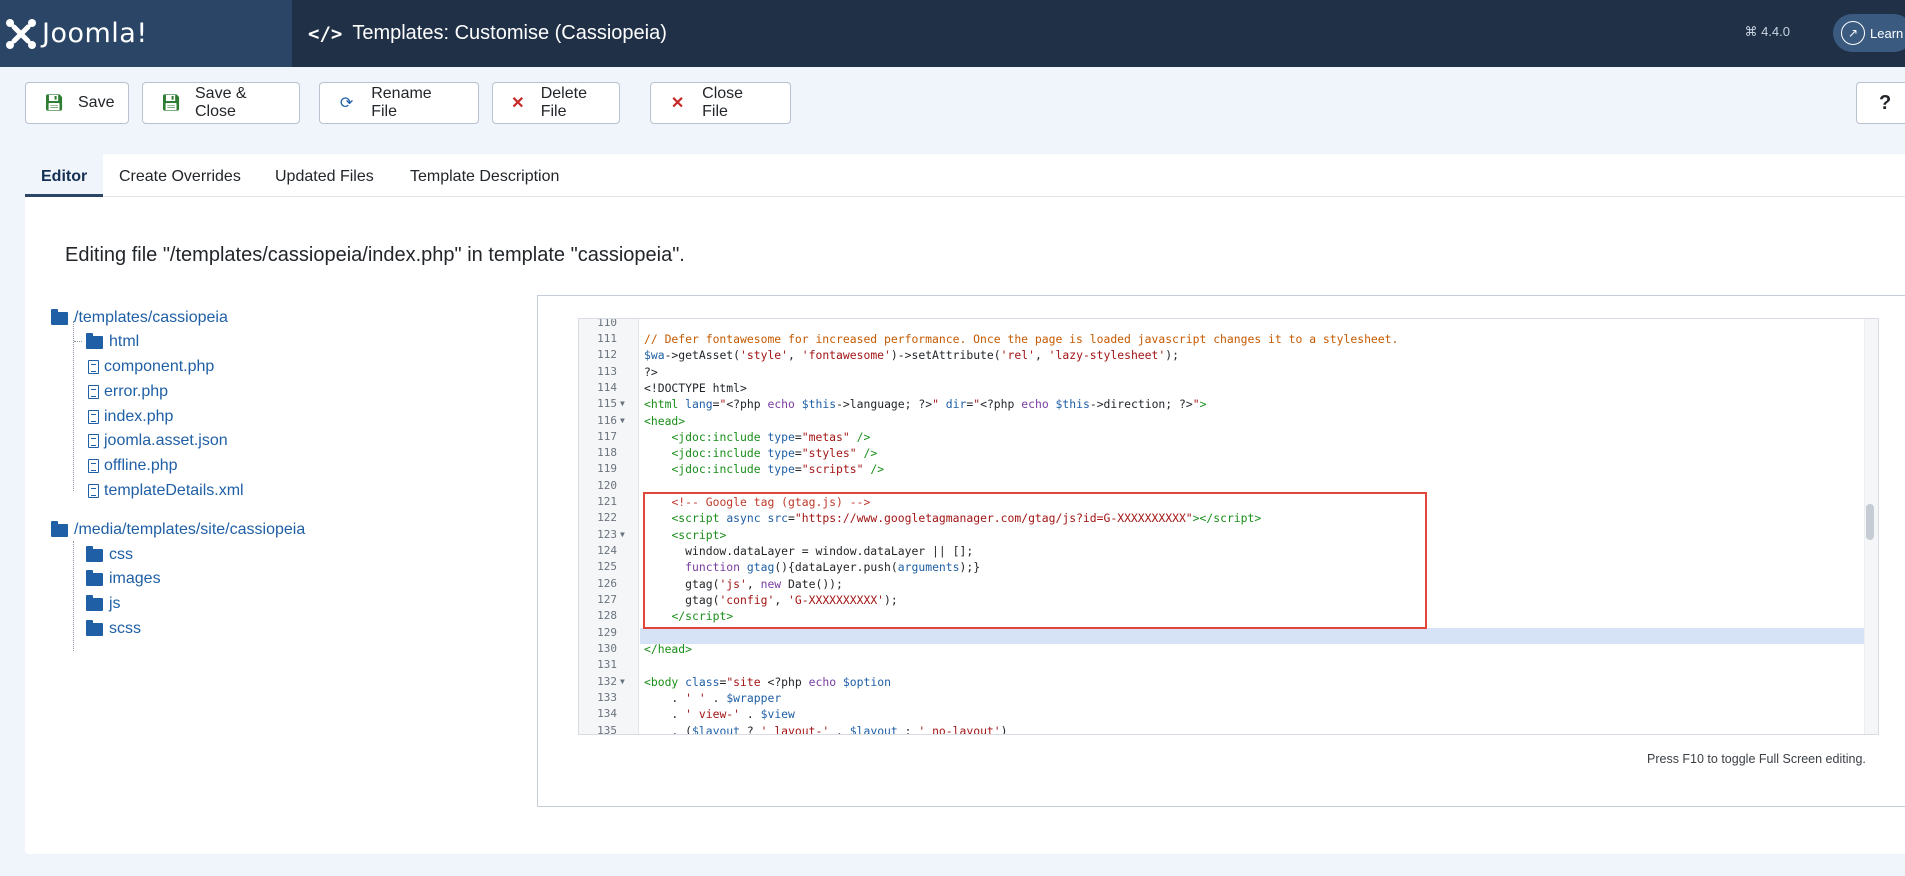  Describe the element at coordinates (54, 103) in the screenshot. I see `save-icon: 💾︎` at that location.